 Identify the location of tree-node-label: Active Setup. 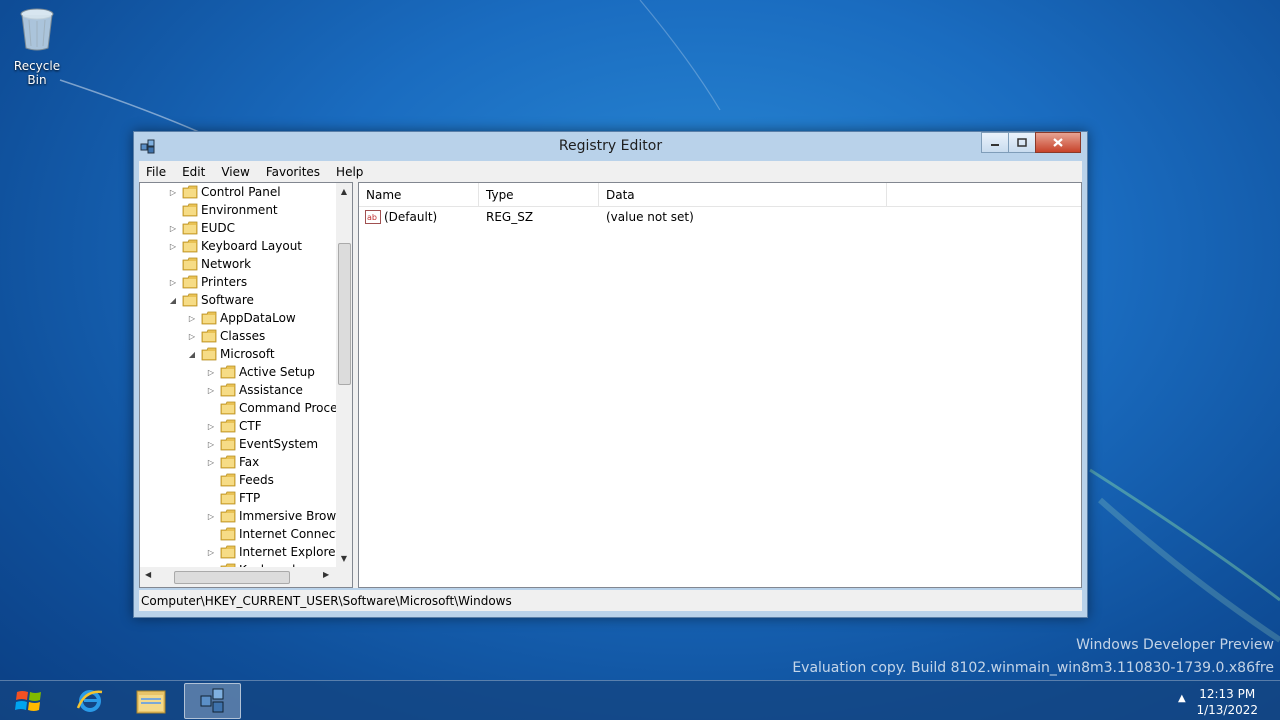
(277, 372).